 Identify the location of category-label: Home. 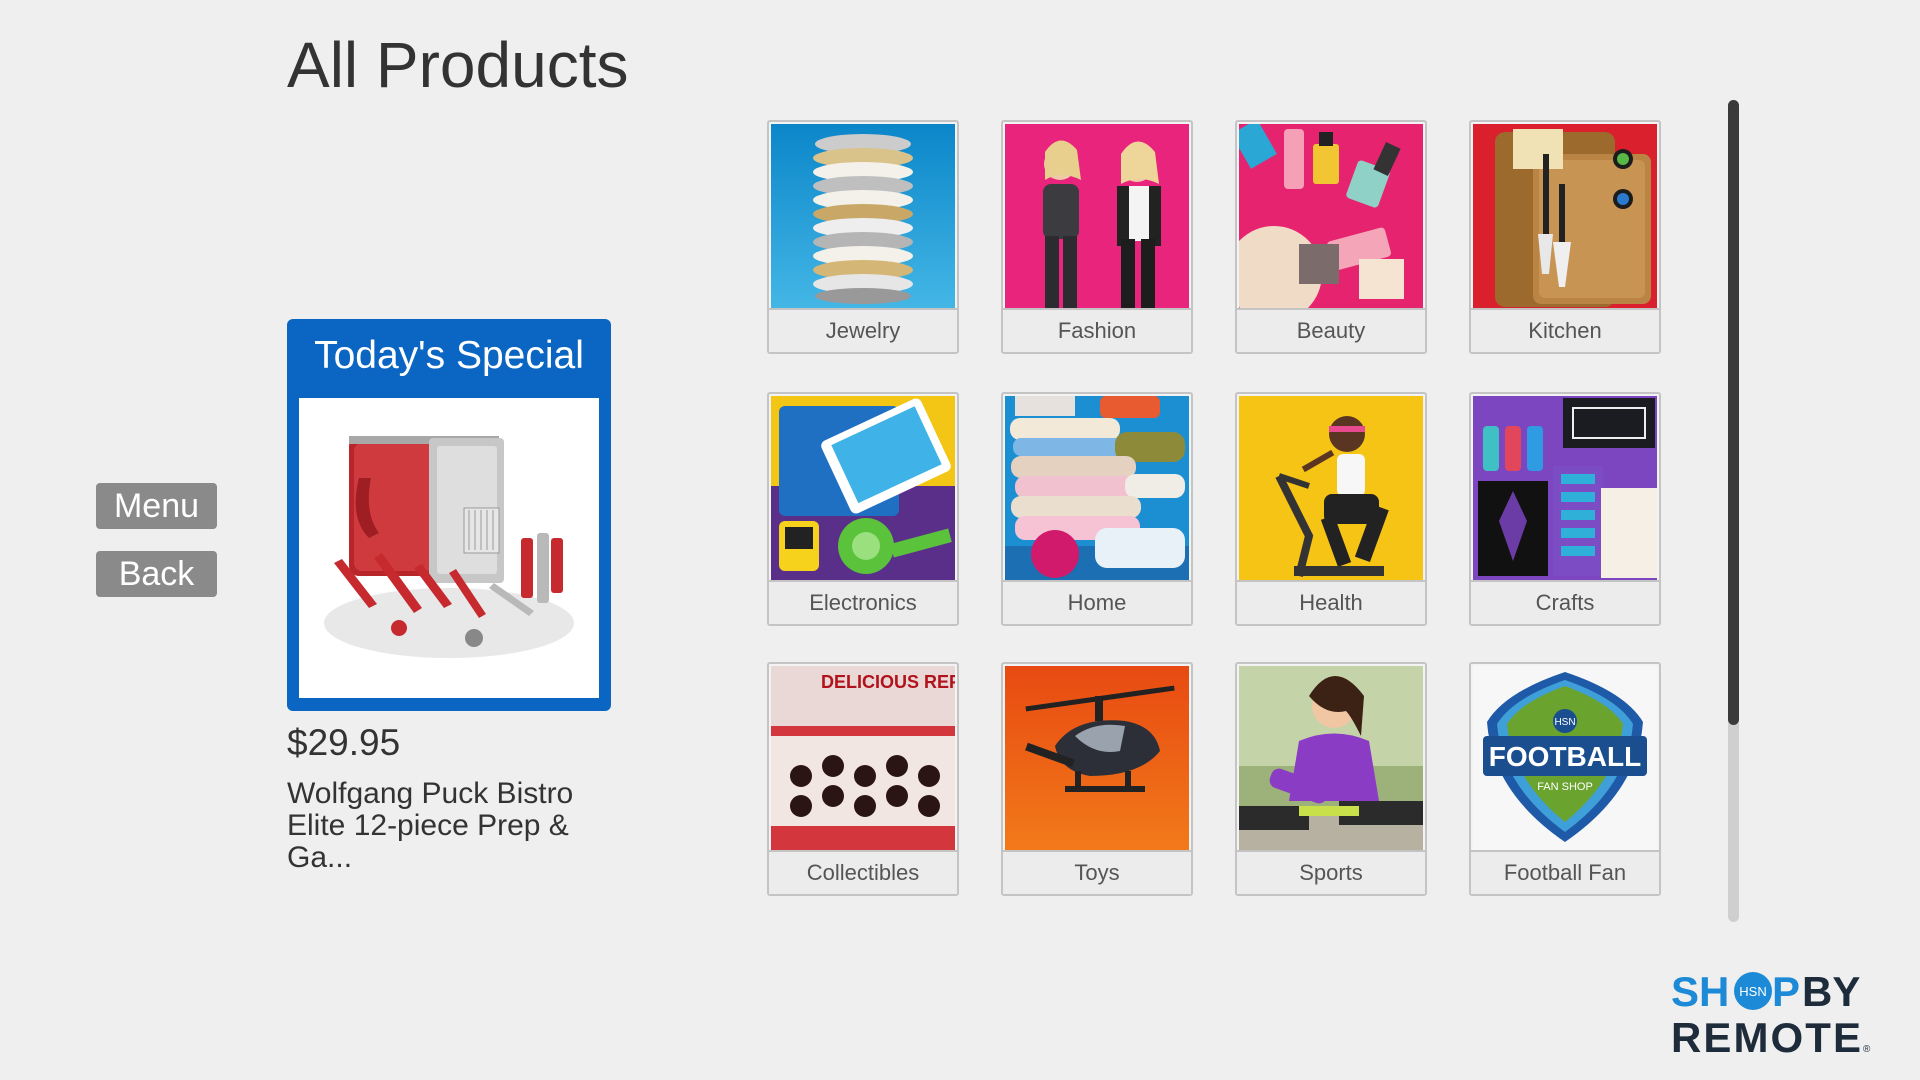
(1097, 602).